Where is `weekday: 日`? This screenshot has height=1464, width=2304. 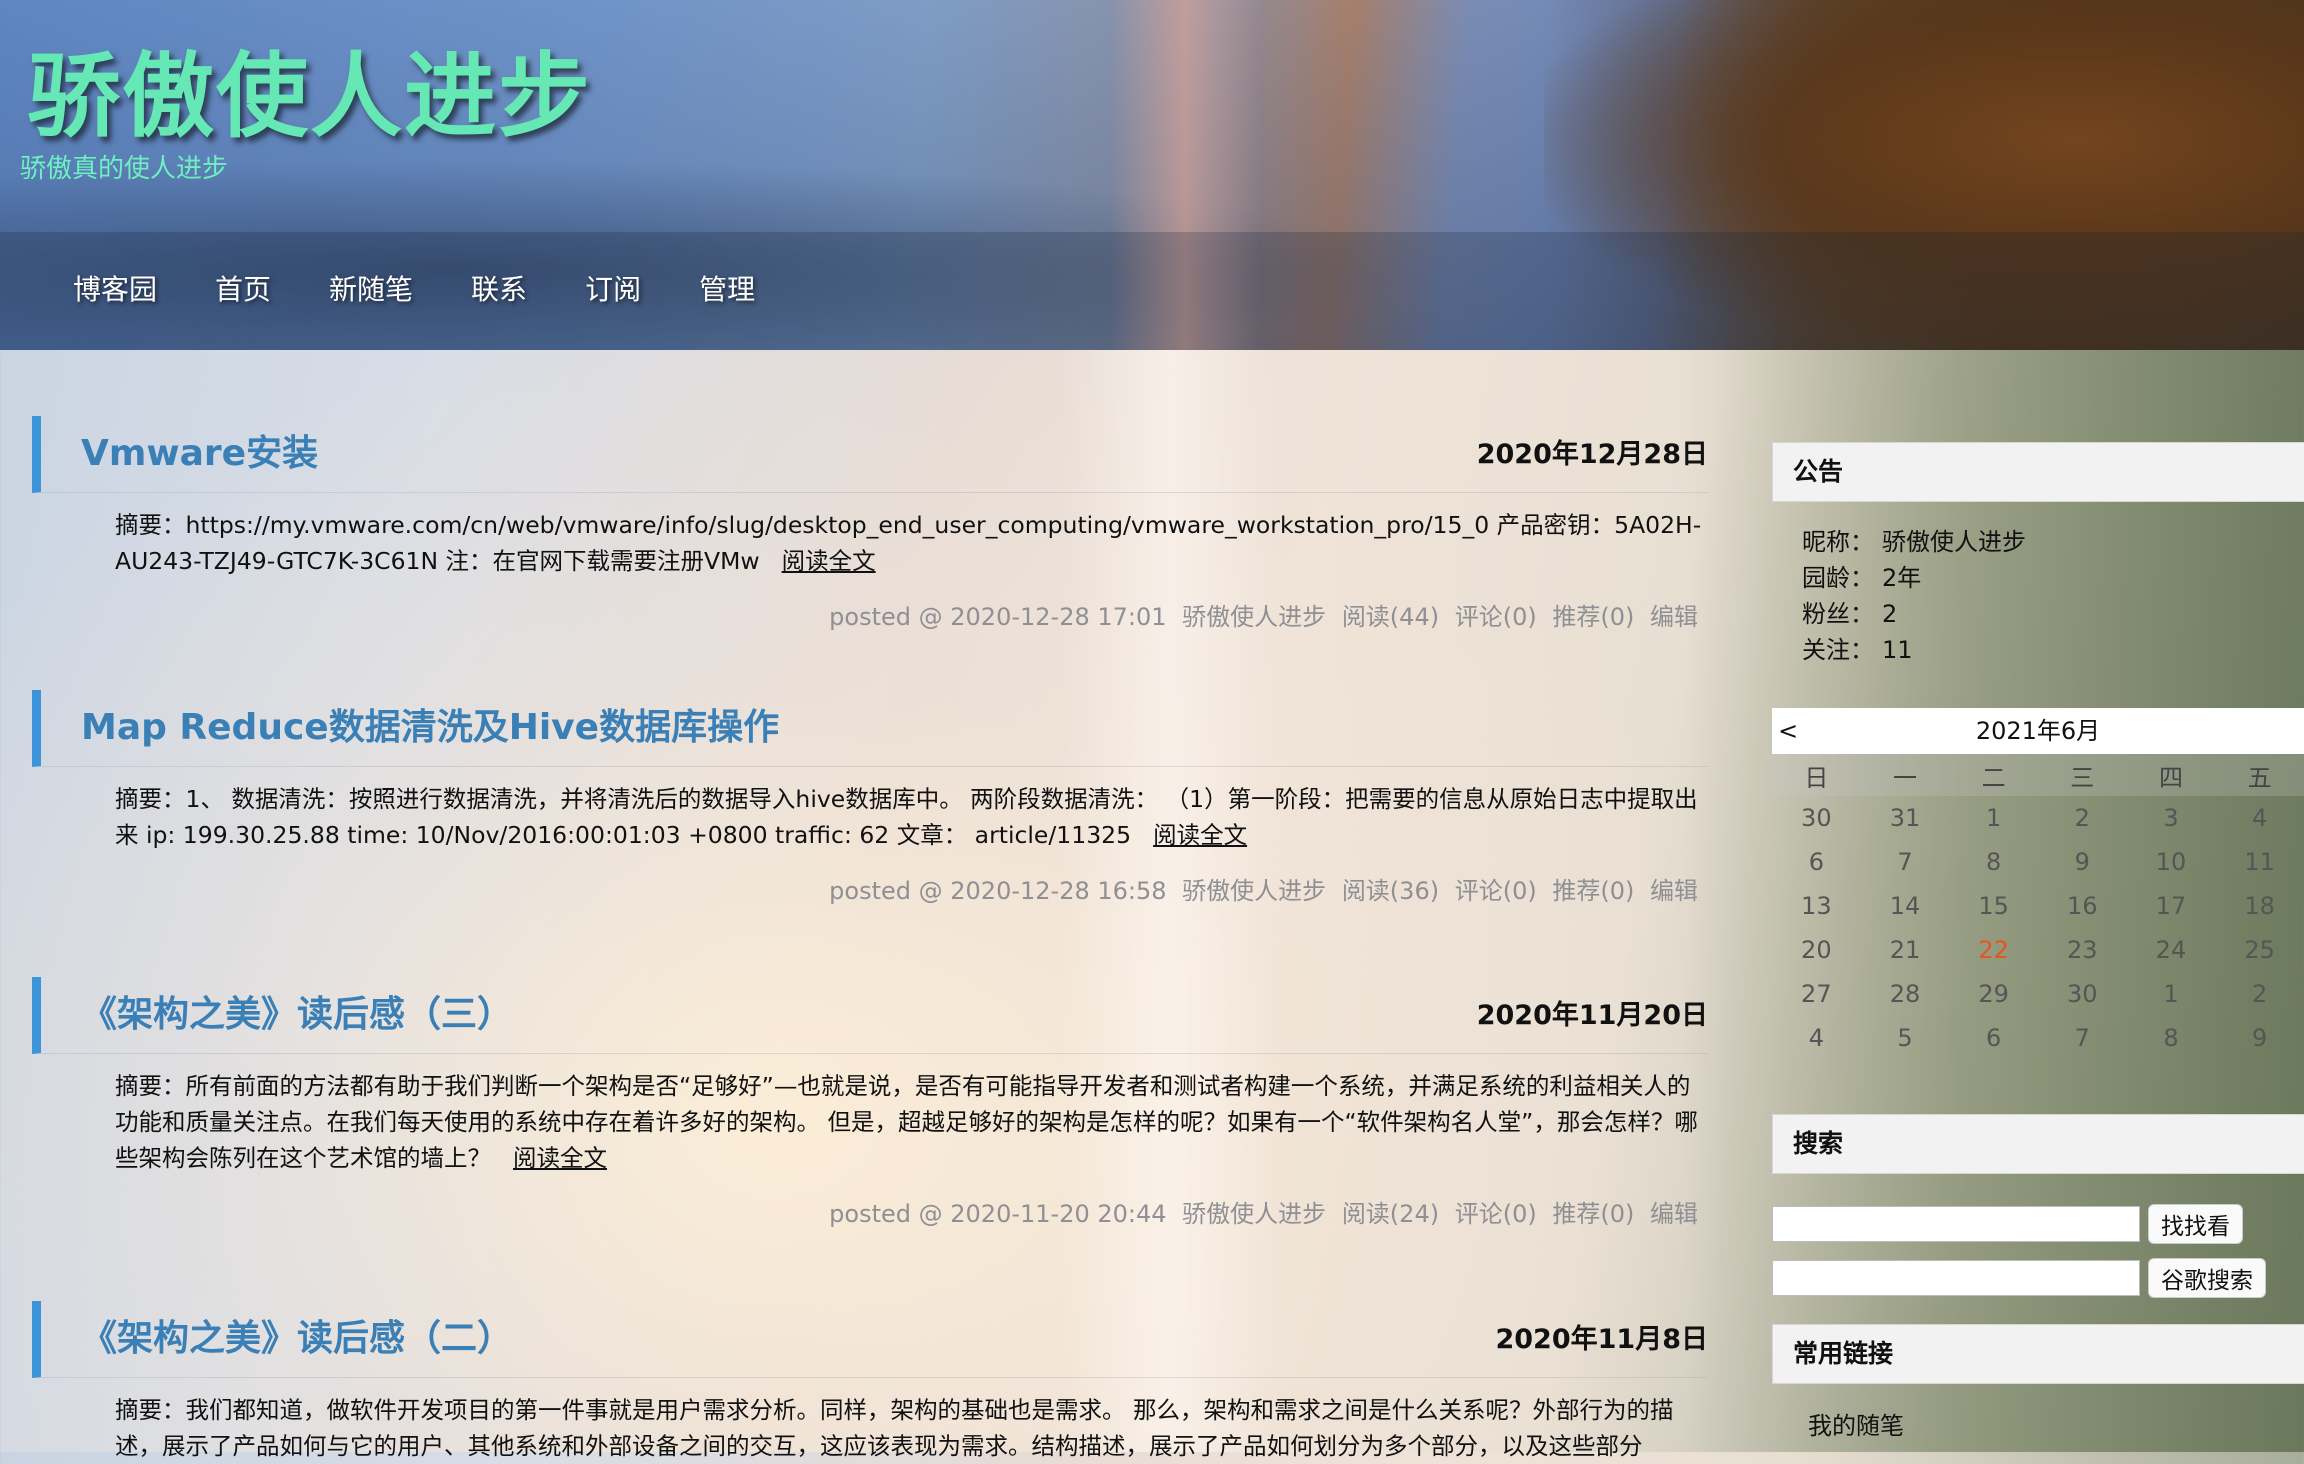 weekday: 日 is located at coordinates (1816, 775).